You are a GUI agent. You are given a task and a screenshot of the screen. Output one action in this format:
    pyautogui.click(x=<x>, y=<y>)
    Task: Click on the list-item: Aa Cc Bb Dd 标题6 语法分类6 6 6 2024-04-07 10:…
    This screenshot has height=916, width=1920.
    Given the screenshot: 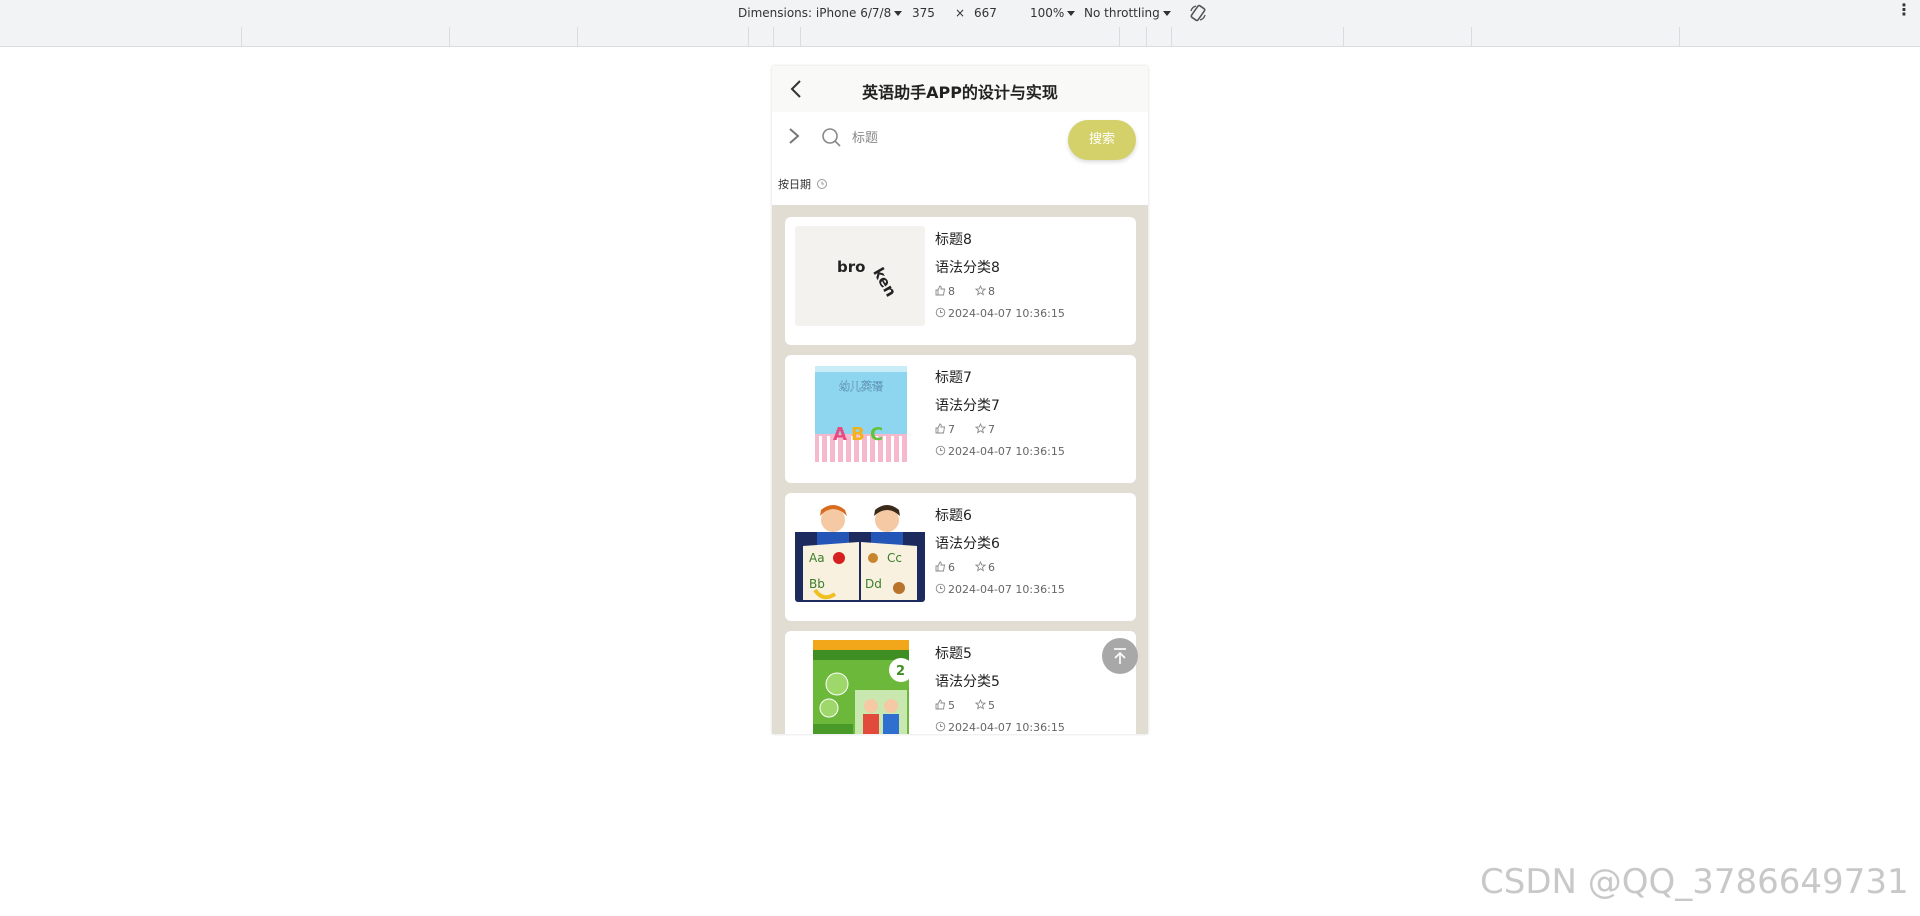 What is the action you would take?
    pyautogui.click(x=960, y=557)
    